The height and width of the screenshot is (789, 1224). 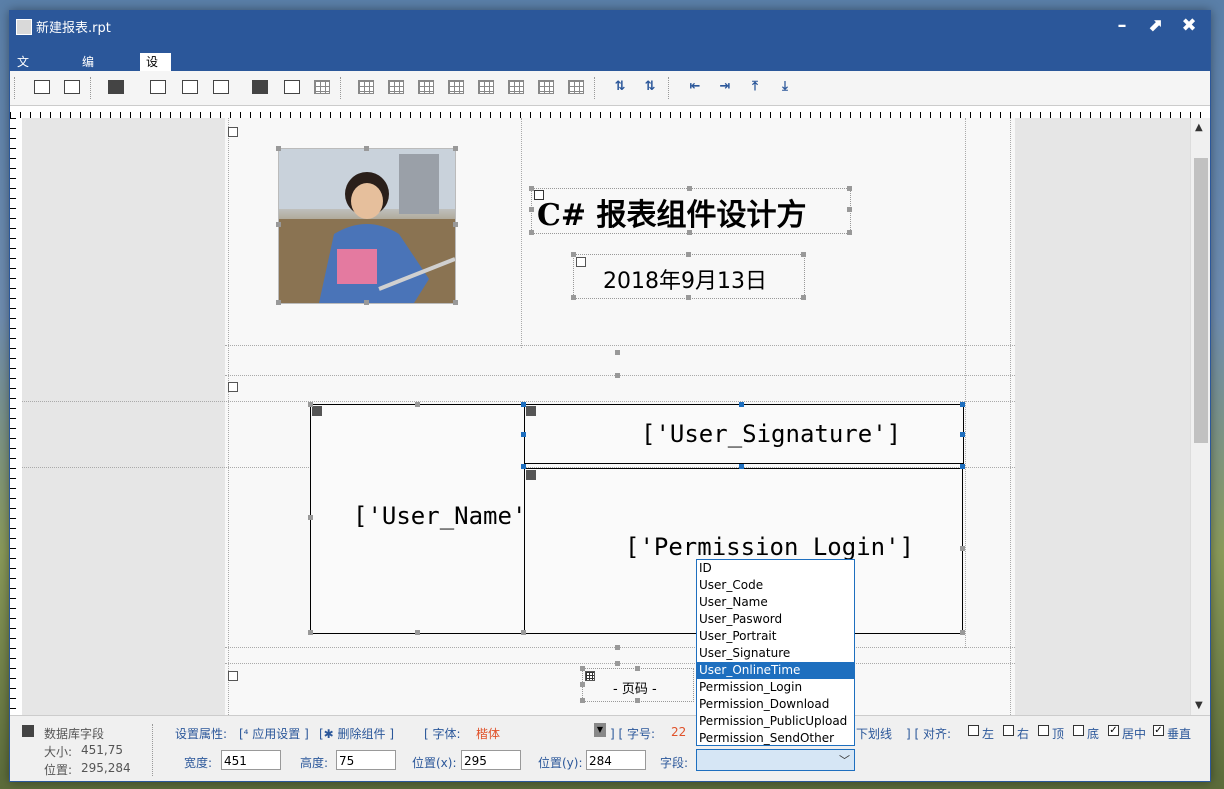 I want to click on label-tool-icon, so click(x=42, y=87).